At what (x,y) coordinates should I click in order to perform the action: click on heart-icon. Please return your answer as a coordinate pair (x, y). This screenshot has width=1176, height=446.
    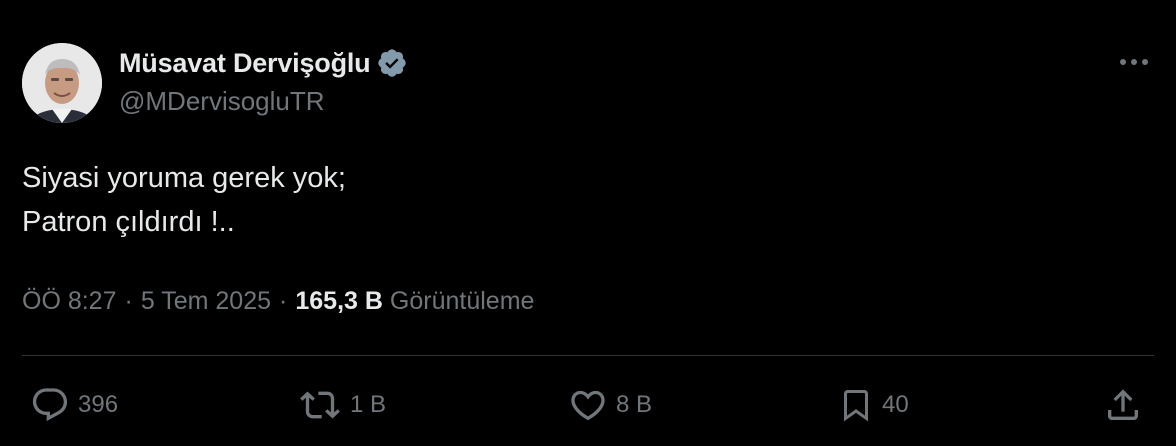
    Looking at the image, I should click on (588, 405).